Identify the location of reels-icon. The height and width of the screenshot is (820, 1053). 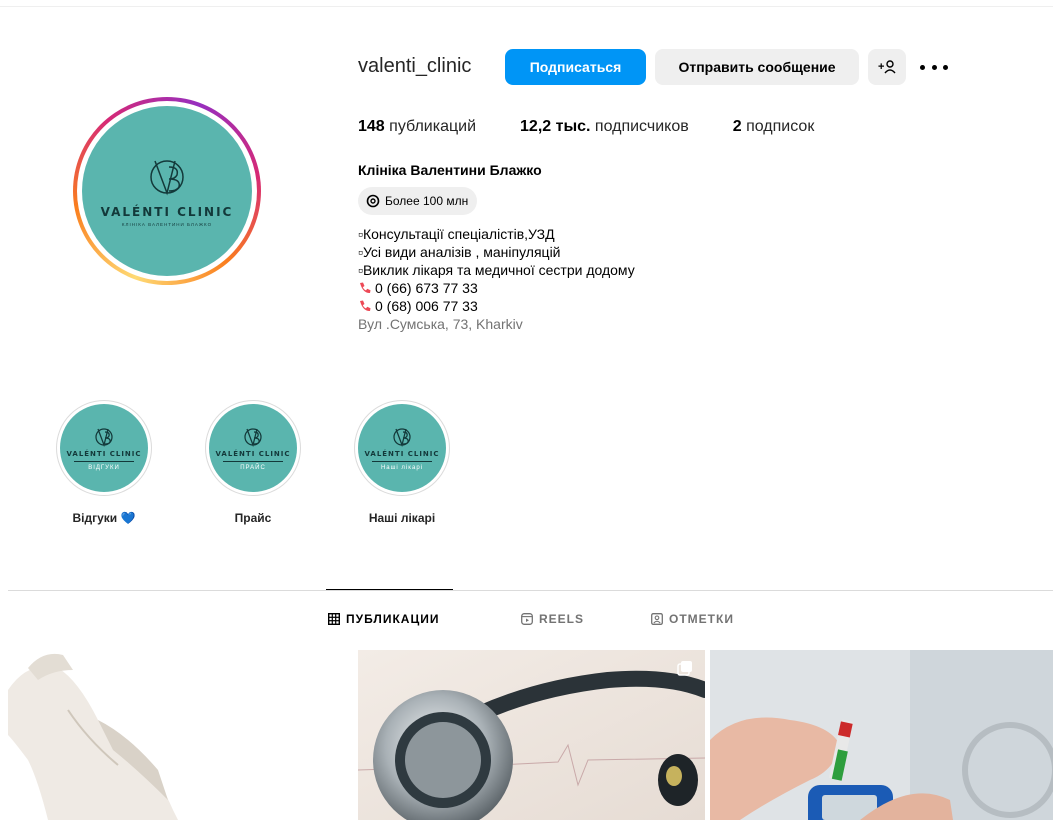
(527, 619).